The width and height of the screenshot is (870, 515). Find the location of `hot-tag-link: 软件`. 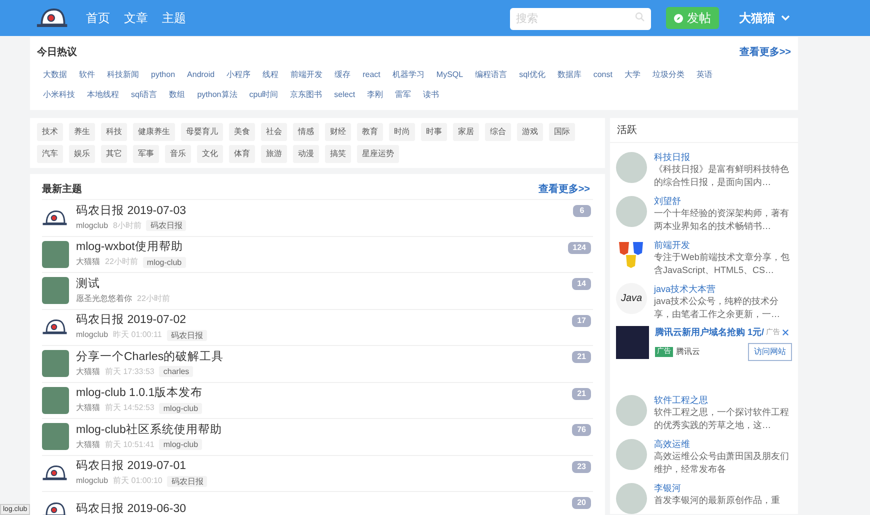

hot-tag-link: 软件 is located at coordinates (87, 75).